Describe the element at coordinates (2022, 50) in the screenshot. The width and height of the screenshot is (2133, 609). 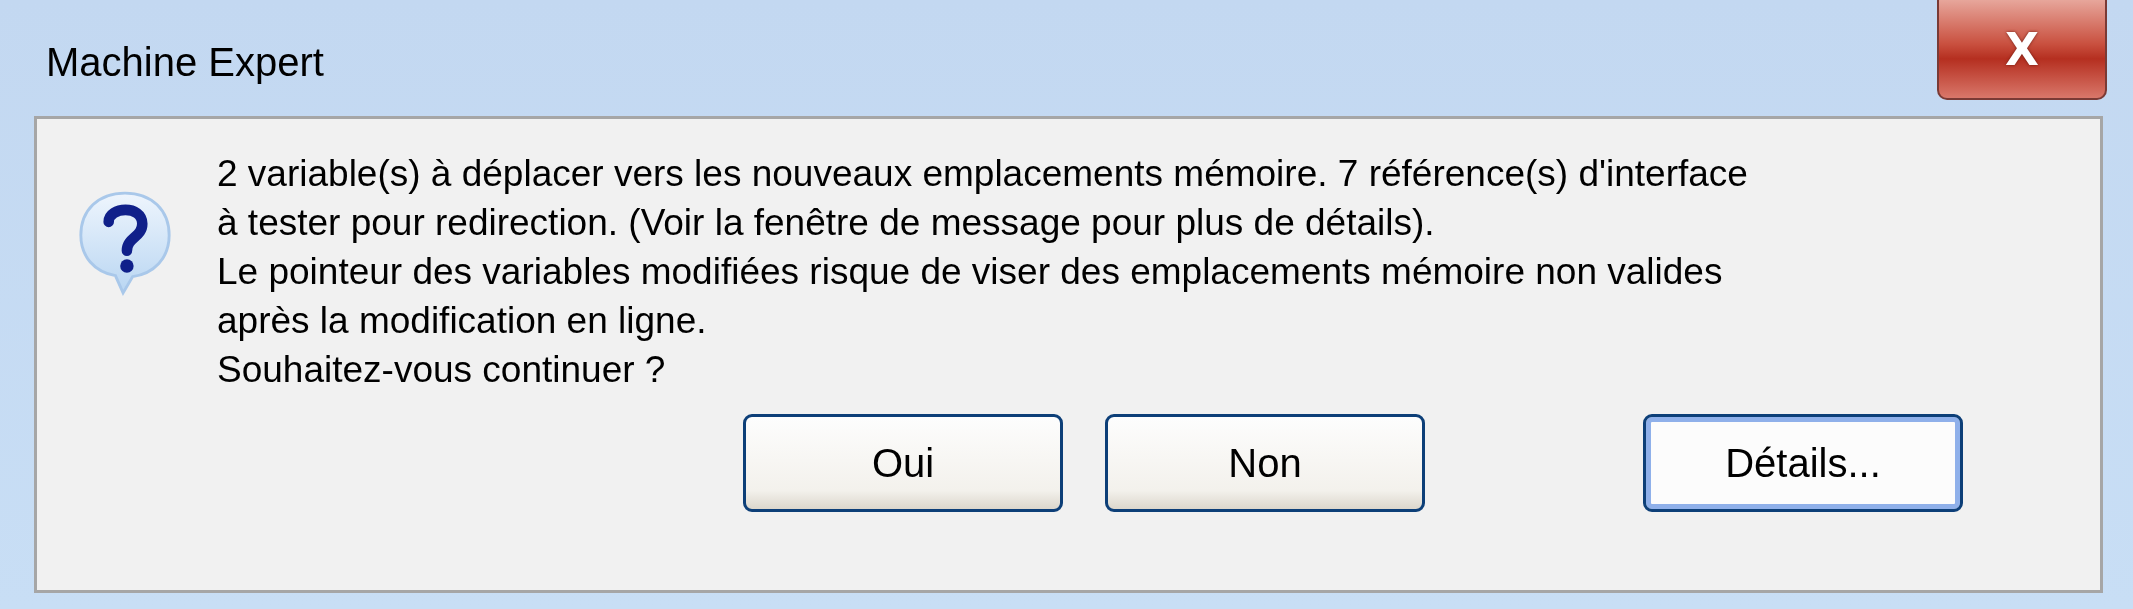
I see `close-button: X` at that location.